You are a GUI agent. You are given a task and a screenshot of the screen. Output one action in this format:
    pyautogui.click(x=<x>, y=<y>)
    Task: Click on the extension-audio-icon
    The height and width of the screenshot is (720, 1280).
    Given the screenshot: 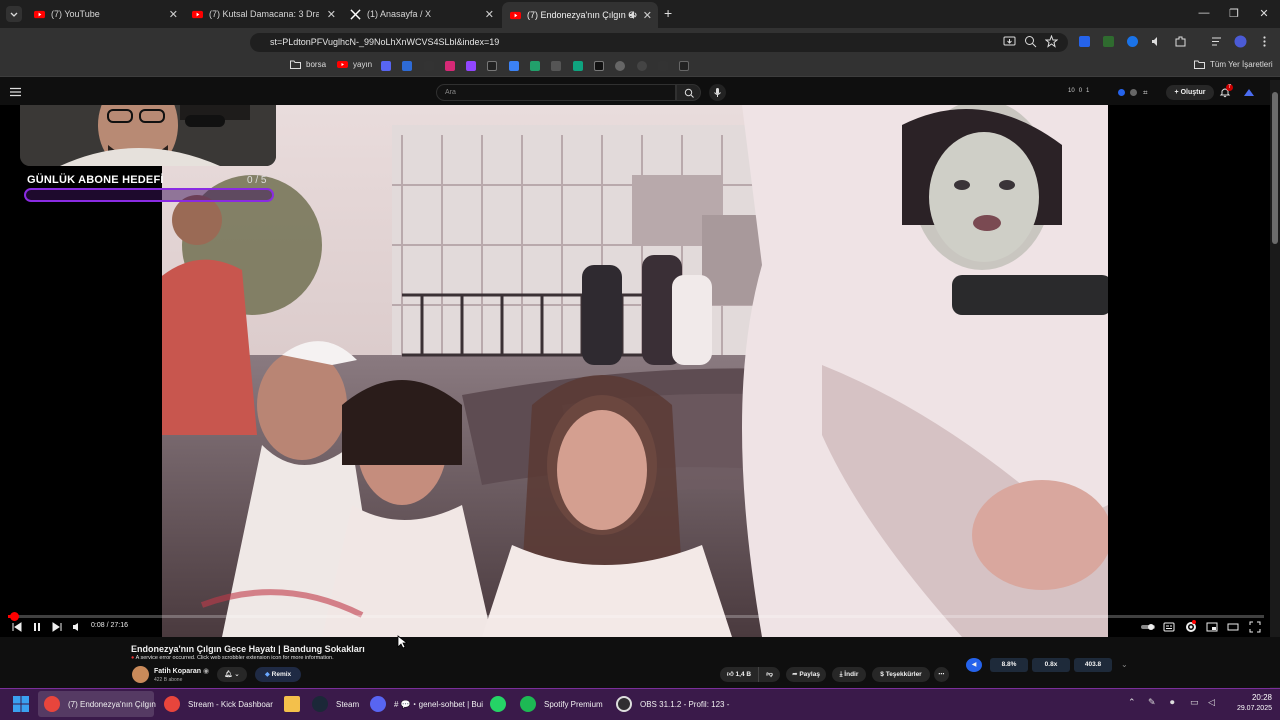 What is the action you would take?
    pyautogui.click(x=1156, y=41)
    